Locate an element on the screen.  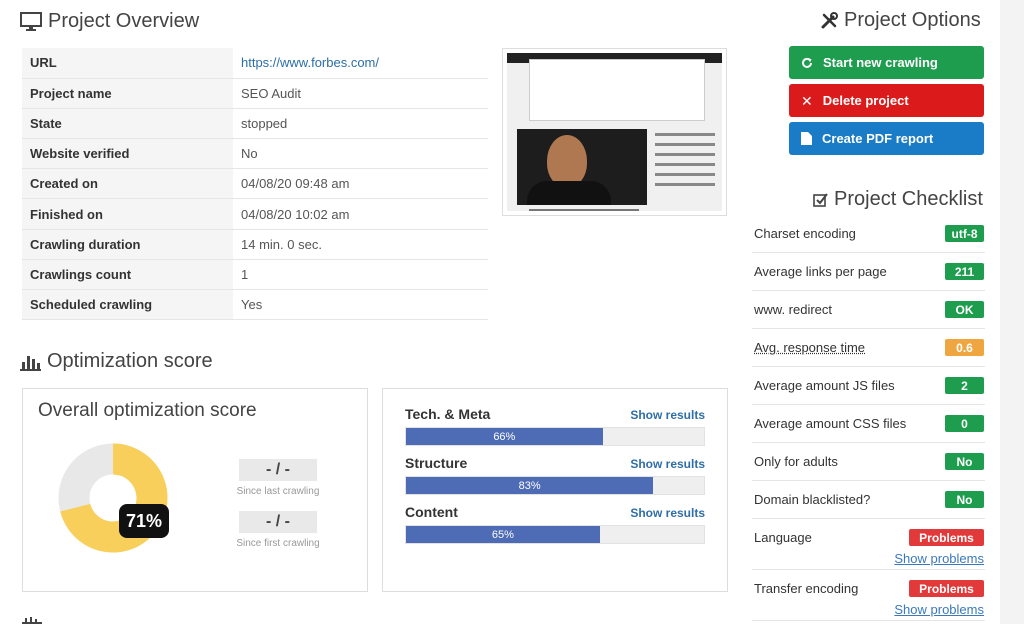
since-first-label: Since first crawling is located at coordinates (278, 543).